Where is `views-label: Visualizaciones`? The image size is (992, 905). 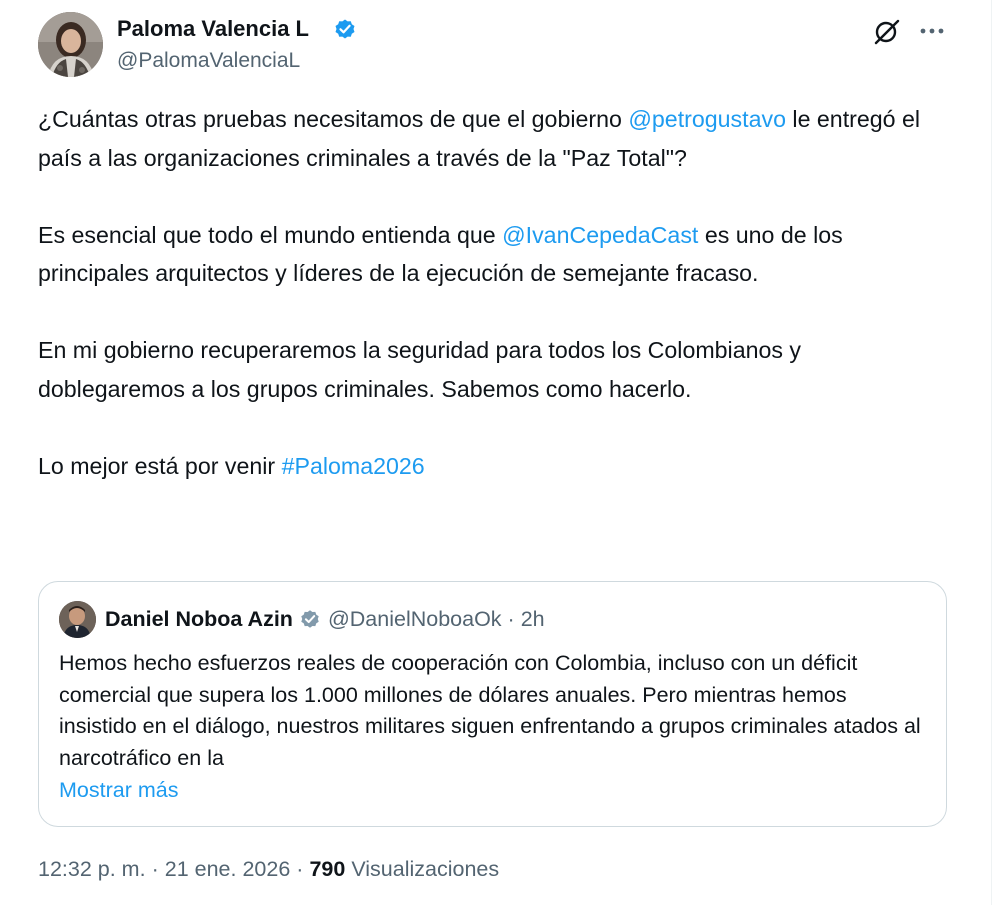
views-label: Visualizaciones is located at coordinates (425, 869).